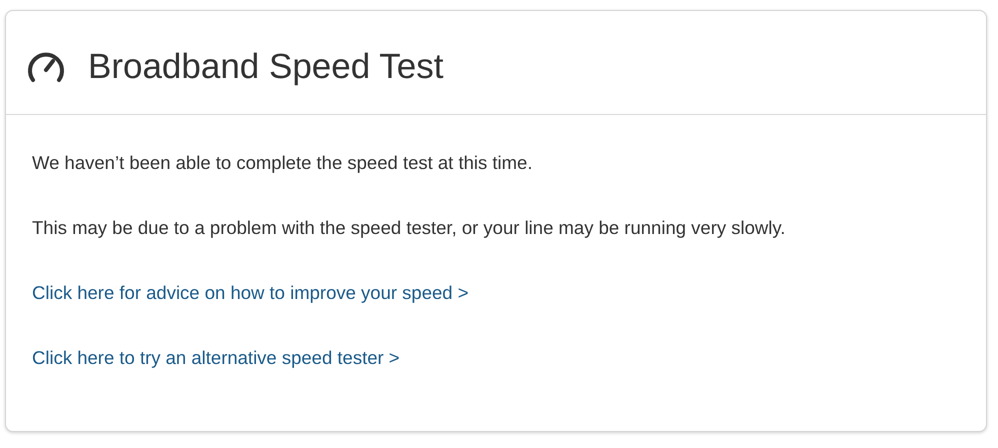 This screenshot has height=448, width=998. Describe the element at coordinates (46, 66) in the screenshot. I see `speedometer-icon` at that location.